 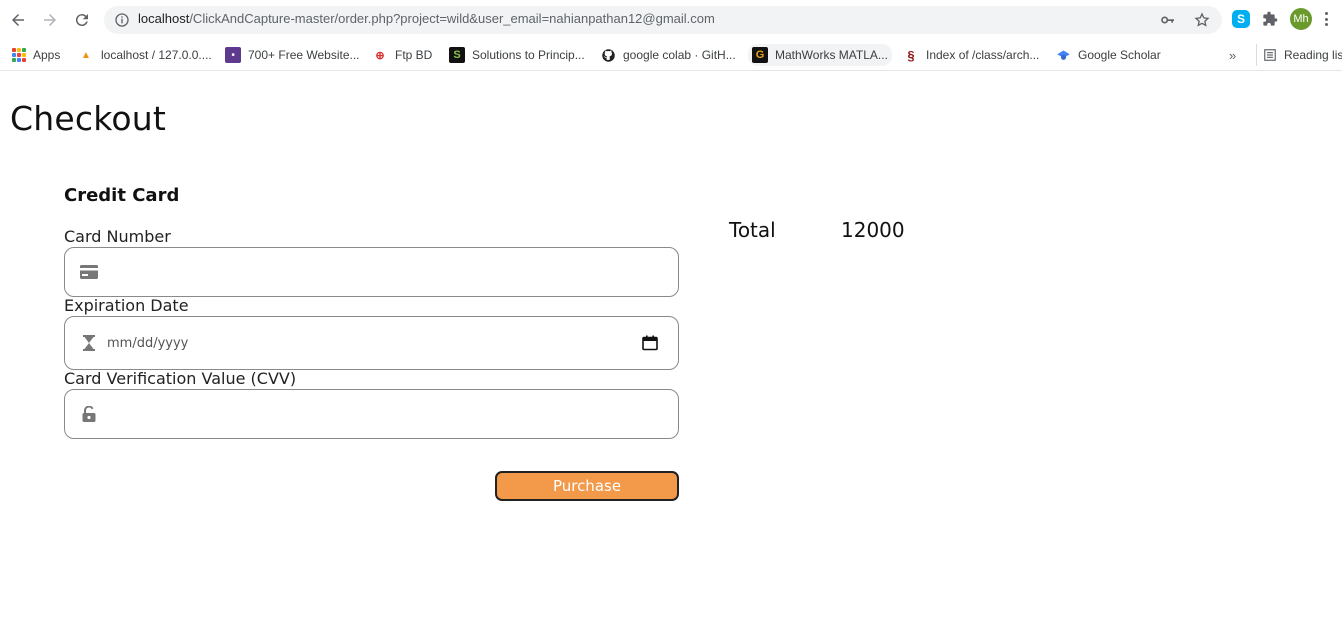 I want to click on url-host: localhost, so click(x=164, y=18).